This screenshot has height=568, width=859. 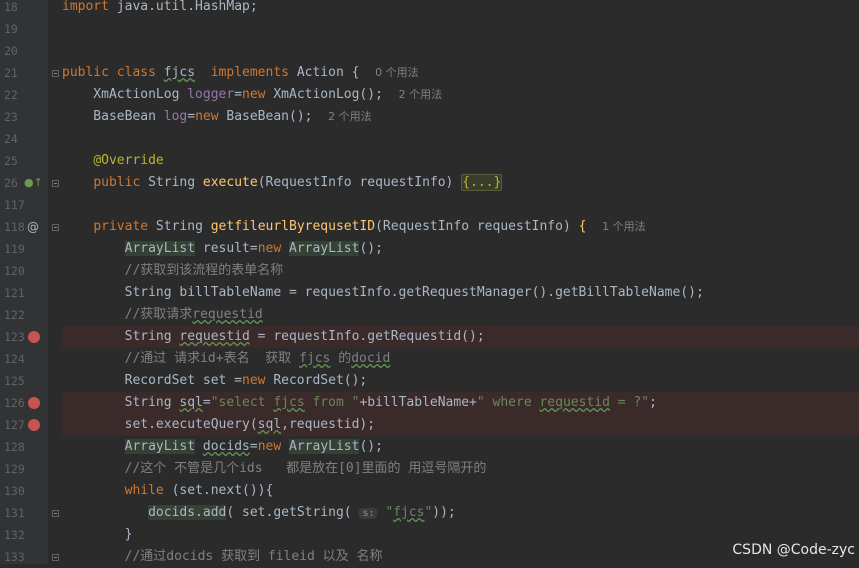 I want to click on line-number-label: 120, so click(x=14, y=271).